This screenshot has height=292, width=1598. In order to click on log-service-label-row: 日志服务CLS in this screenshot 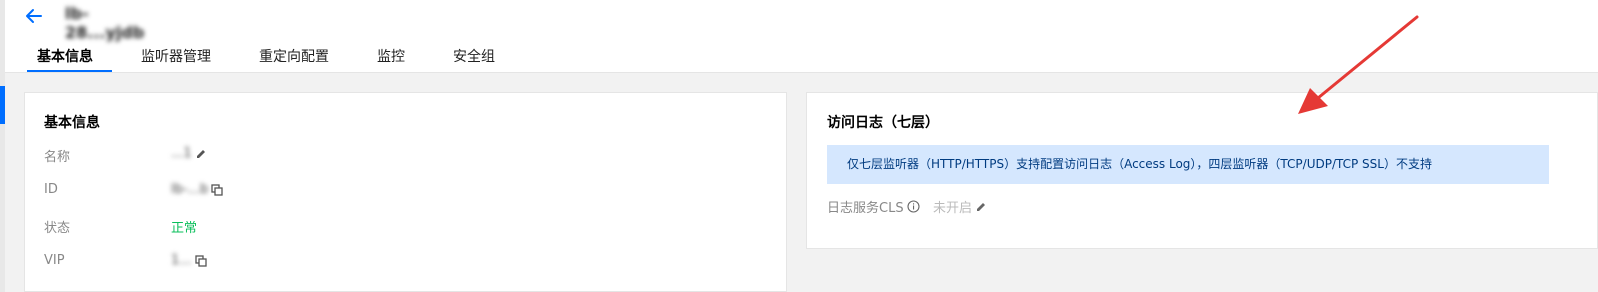, I will do `click(873, 206)`.